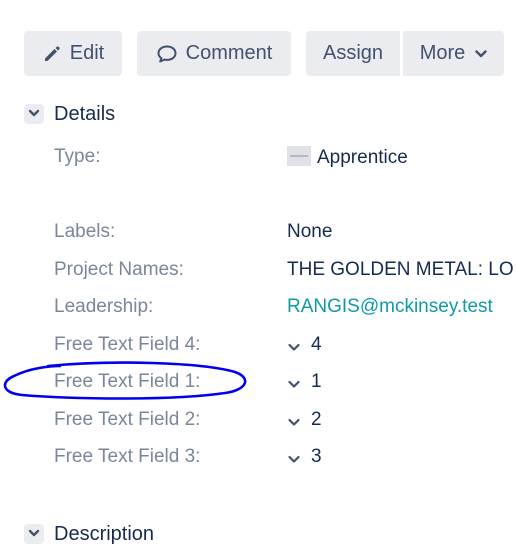  Describe the element at coordinates (52, 54) in the screenshot. I see `pencil-icon` at that location.